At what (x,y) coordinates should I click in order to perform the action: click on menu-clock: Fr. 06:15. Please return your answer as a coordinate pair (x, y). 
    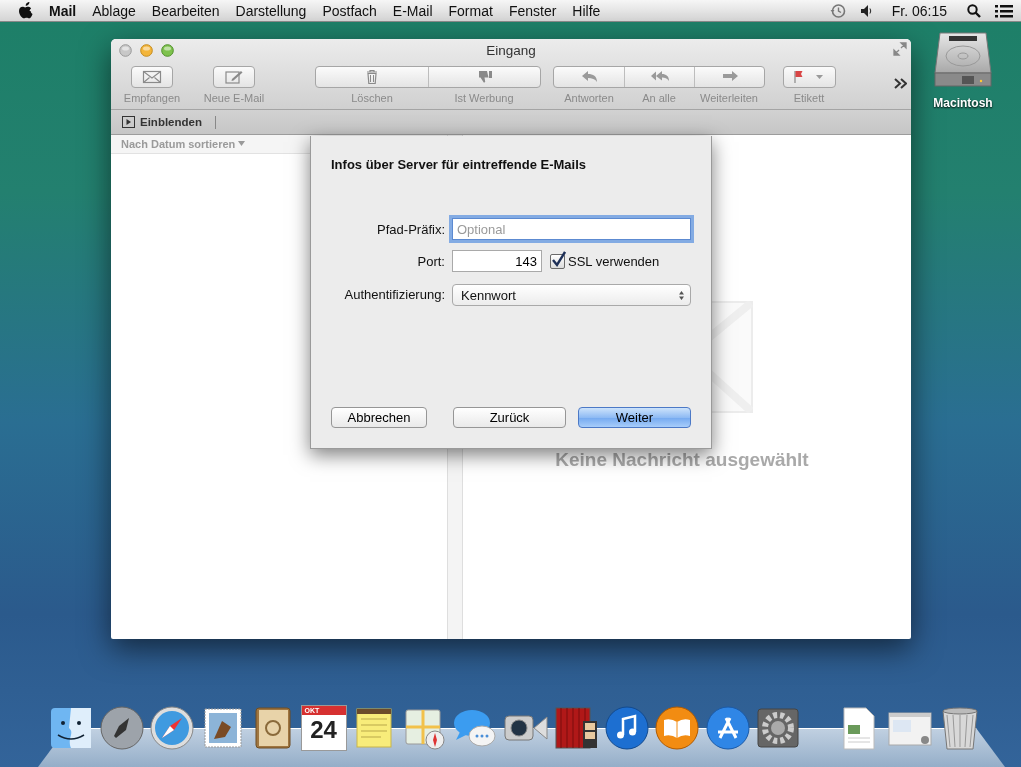
    Looking at the image, I should click on (919, 10).